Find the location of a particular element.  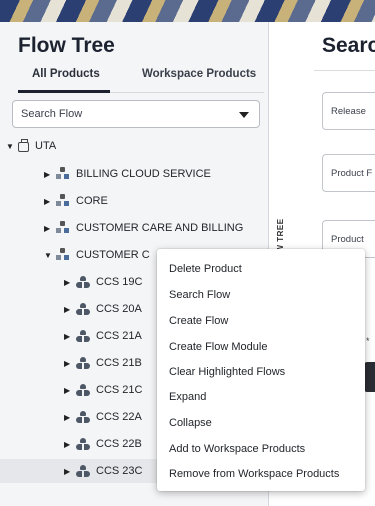

menu-item-remove-from-workspace: Remove from Workspace Products is located at coordinates (254, 474).